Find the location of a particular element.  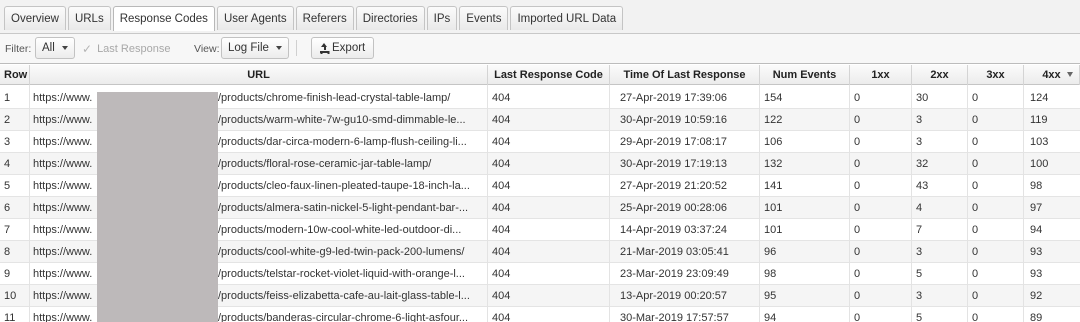

export-icon is located at coordinates (324, 48).